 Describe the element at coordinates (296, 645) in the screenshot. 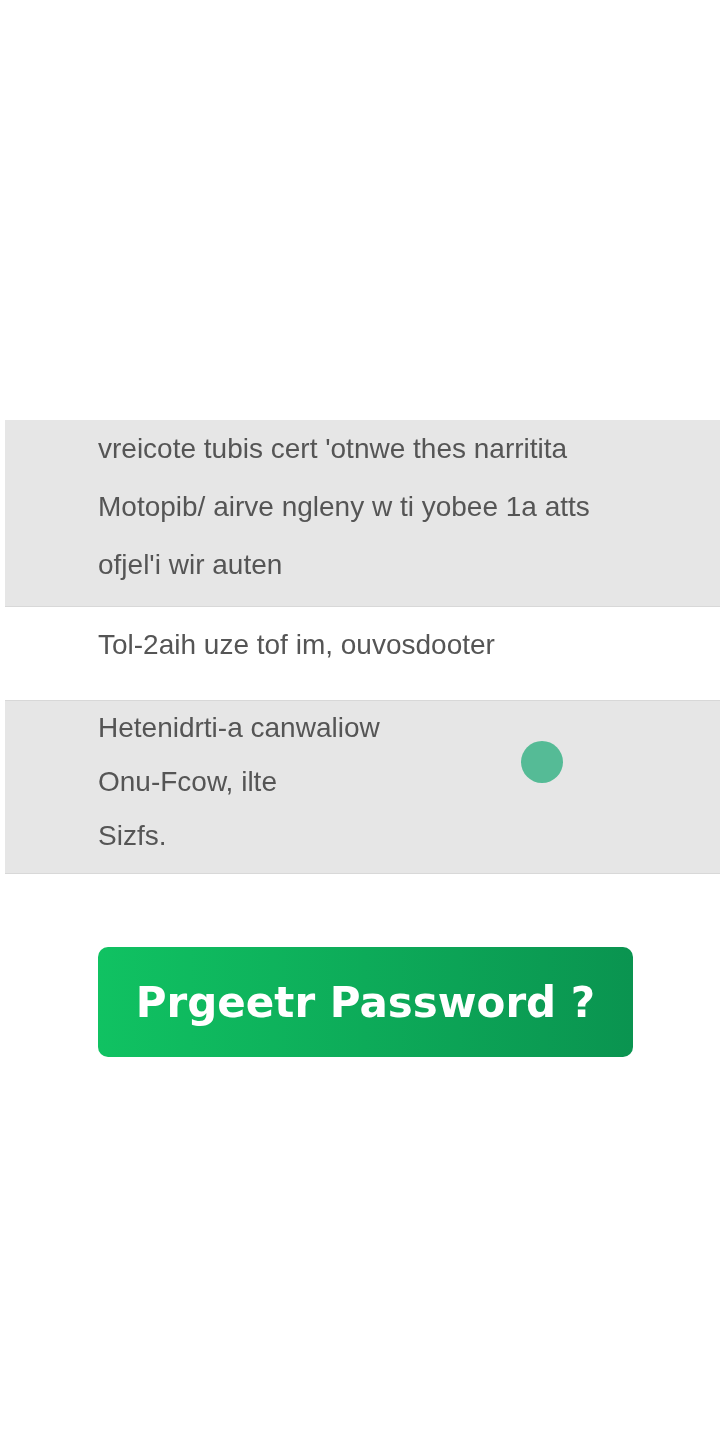

I see `text-line: Tol-2aih uze tof im, ouvosdooter` at that location.